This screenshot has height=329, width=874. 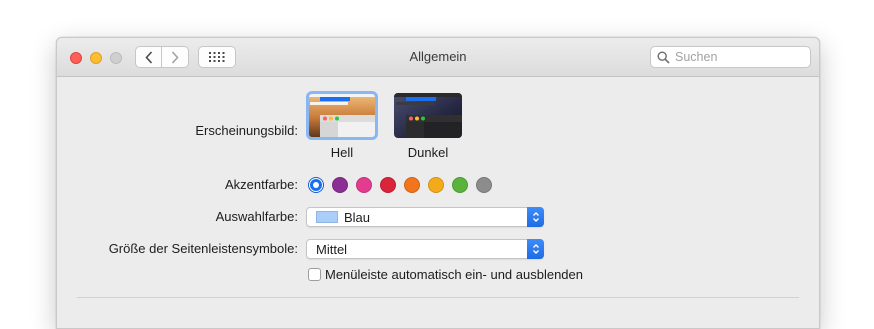 What do you see at coordinates (246, 130) in the screenshot?
I see `appearance-label: Erscheinungsbild:` at bounding box center [246, 130].